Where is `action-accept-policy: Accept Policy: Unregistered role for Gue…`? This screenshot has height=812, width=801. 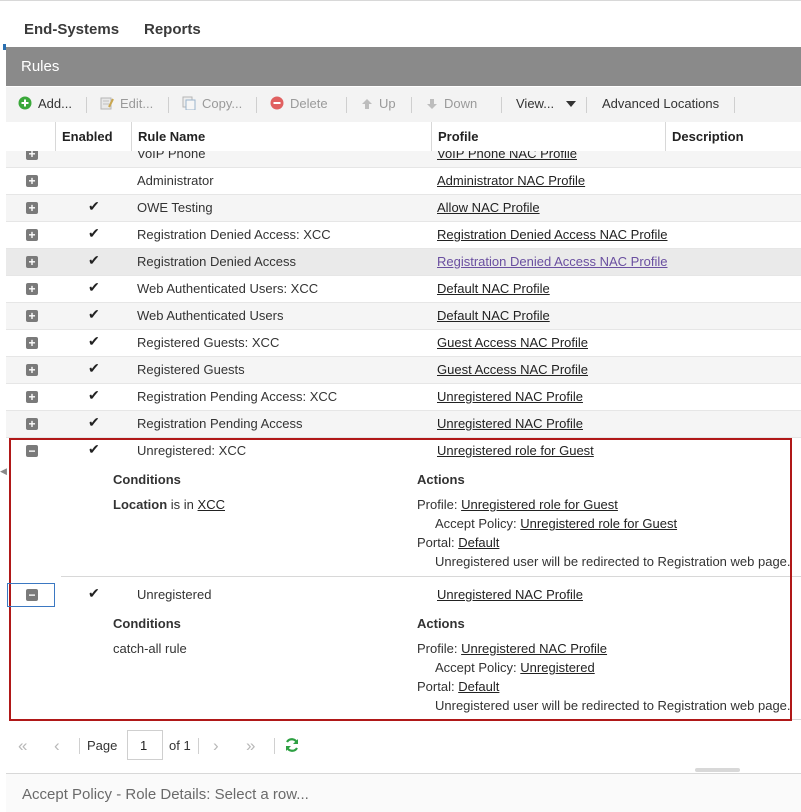 action-accept-policy: Accept Policy: Unregistered role for Gue… is located at coordinates (556, 523).